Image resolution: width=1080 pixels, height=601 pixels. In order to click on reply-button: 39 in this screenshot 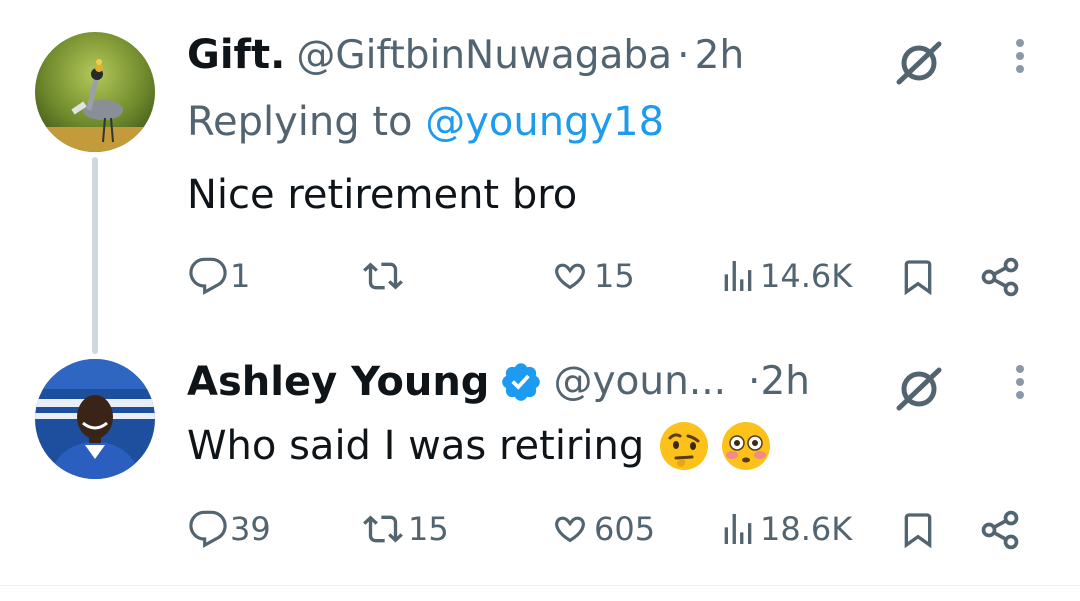, I will do `click(229, 529)`.